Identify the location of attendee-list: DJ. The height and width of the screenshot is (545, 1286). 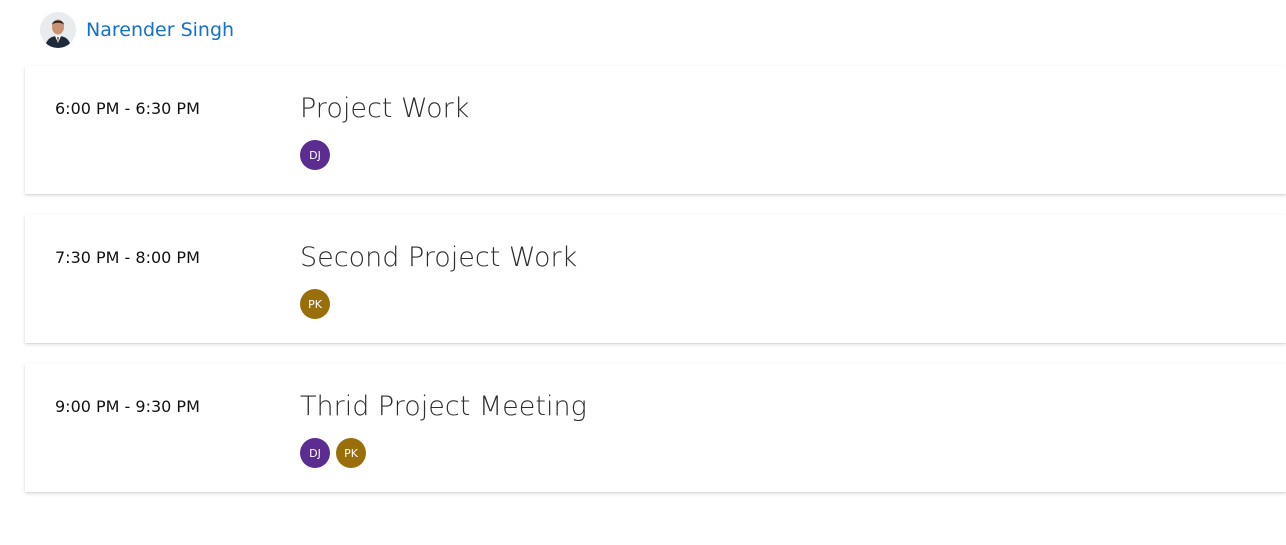
(318, 155).